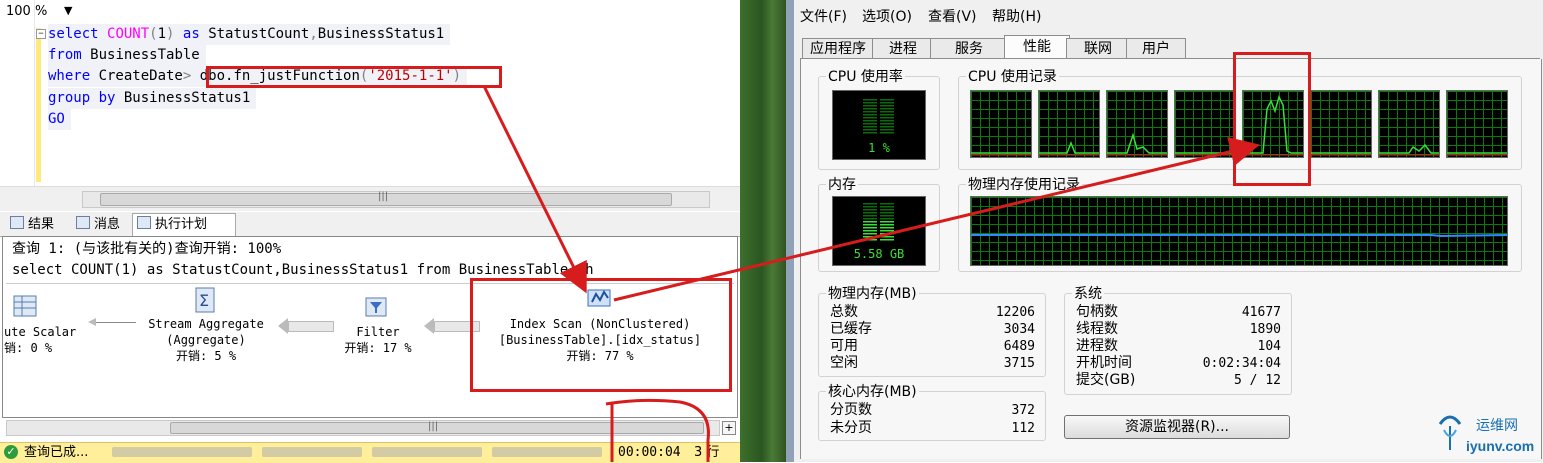 The image size is (1543, 463). Describe the element at coordinates (851, 410) in the screenshot. I see `stat-label: 分页数` at that location.